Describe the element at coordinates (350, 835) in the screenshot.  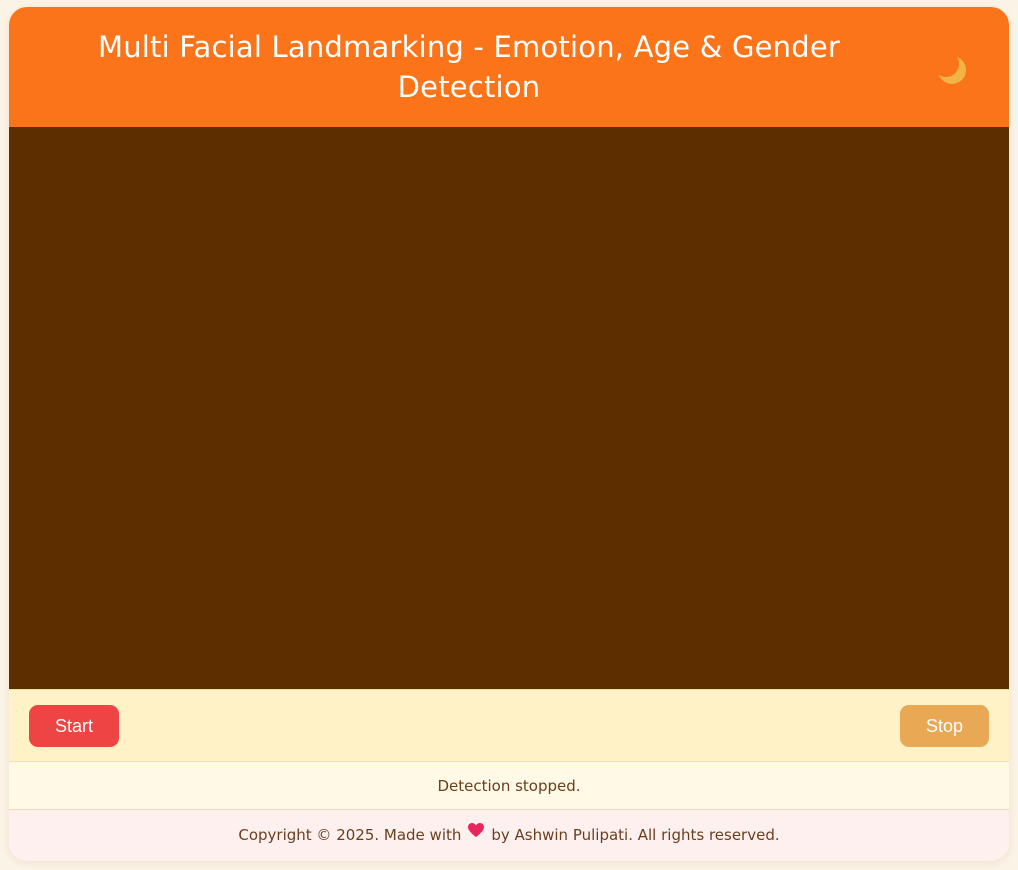
I see `footer-text-before: Copyright © 2025. Made with` at that location.